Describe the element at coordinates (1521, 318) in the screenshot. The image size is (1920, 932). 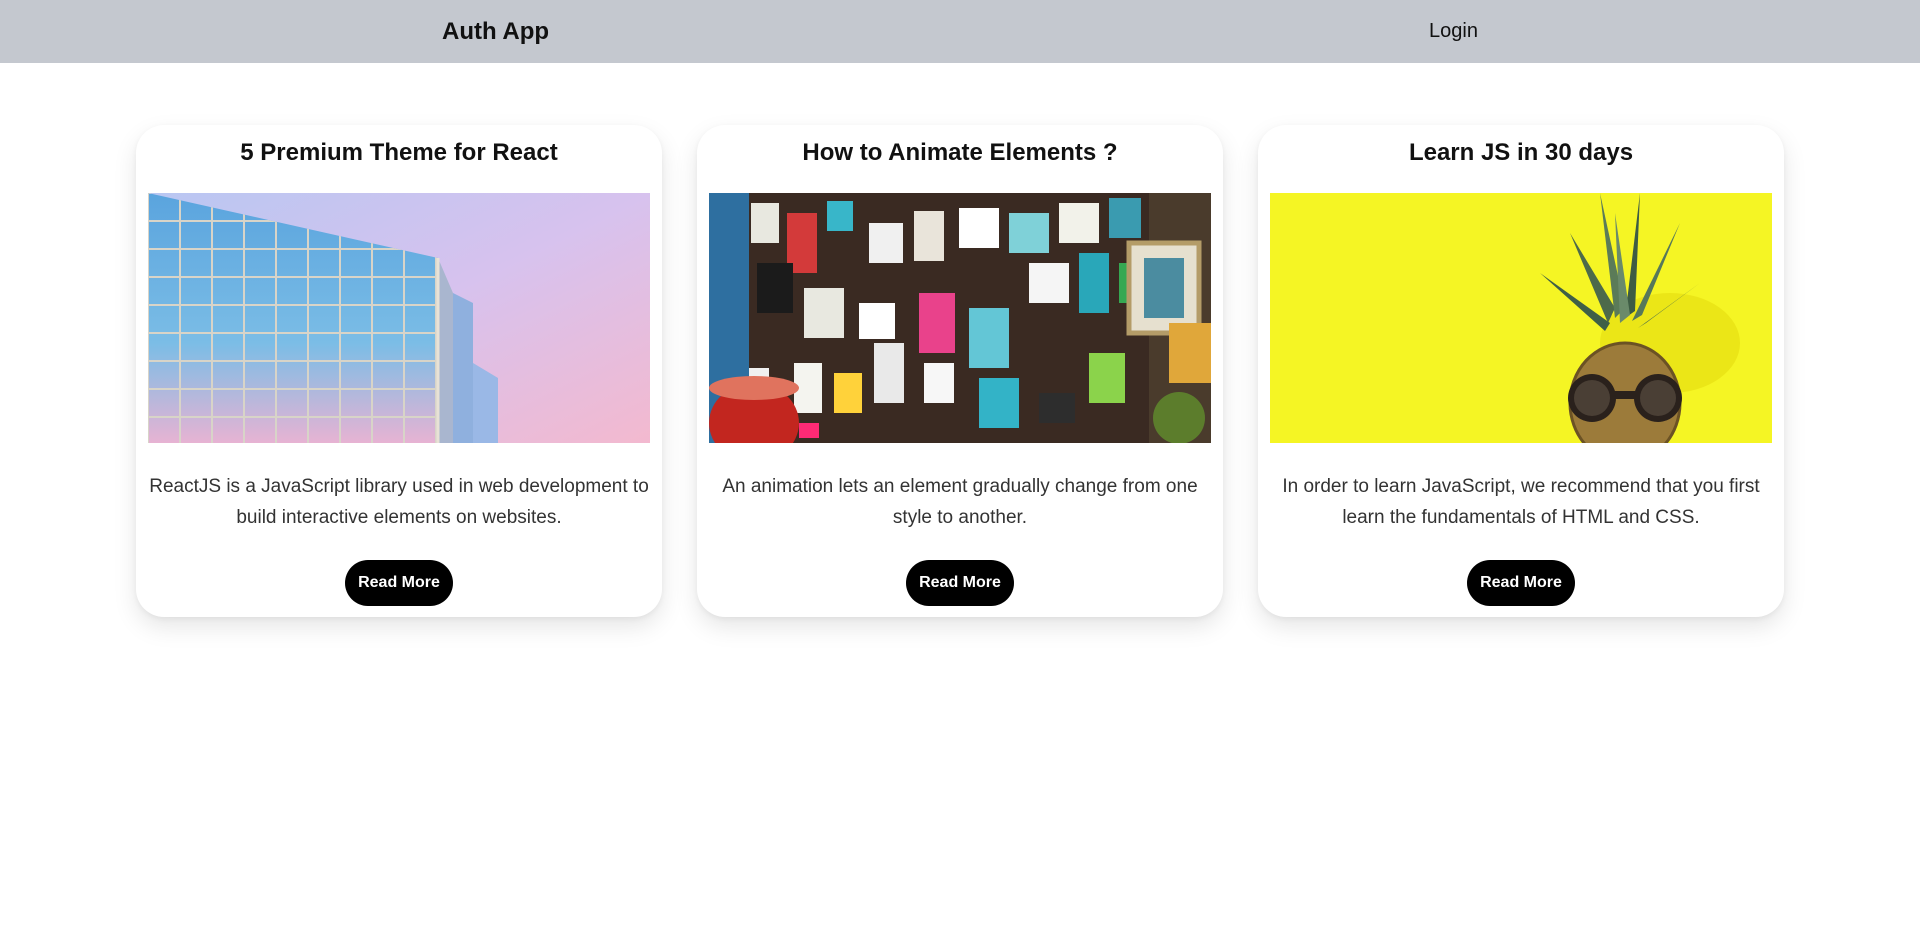
I see `pineapple-sunglasses-photo` at that location.